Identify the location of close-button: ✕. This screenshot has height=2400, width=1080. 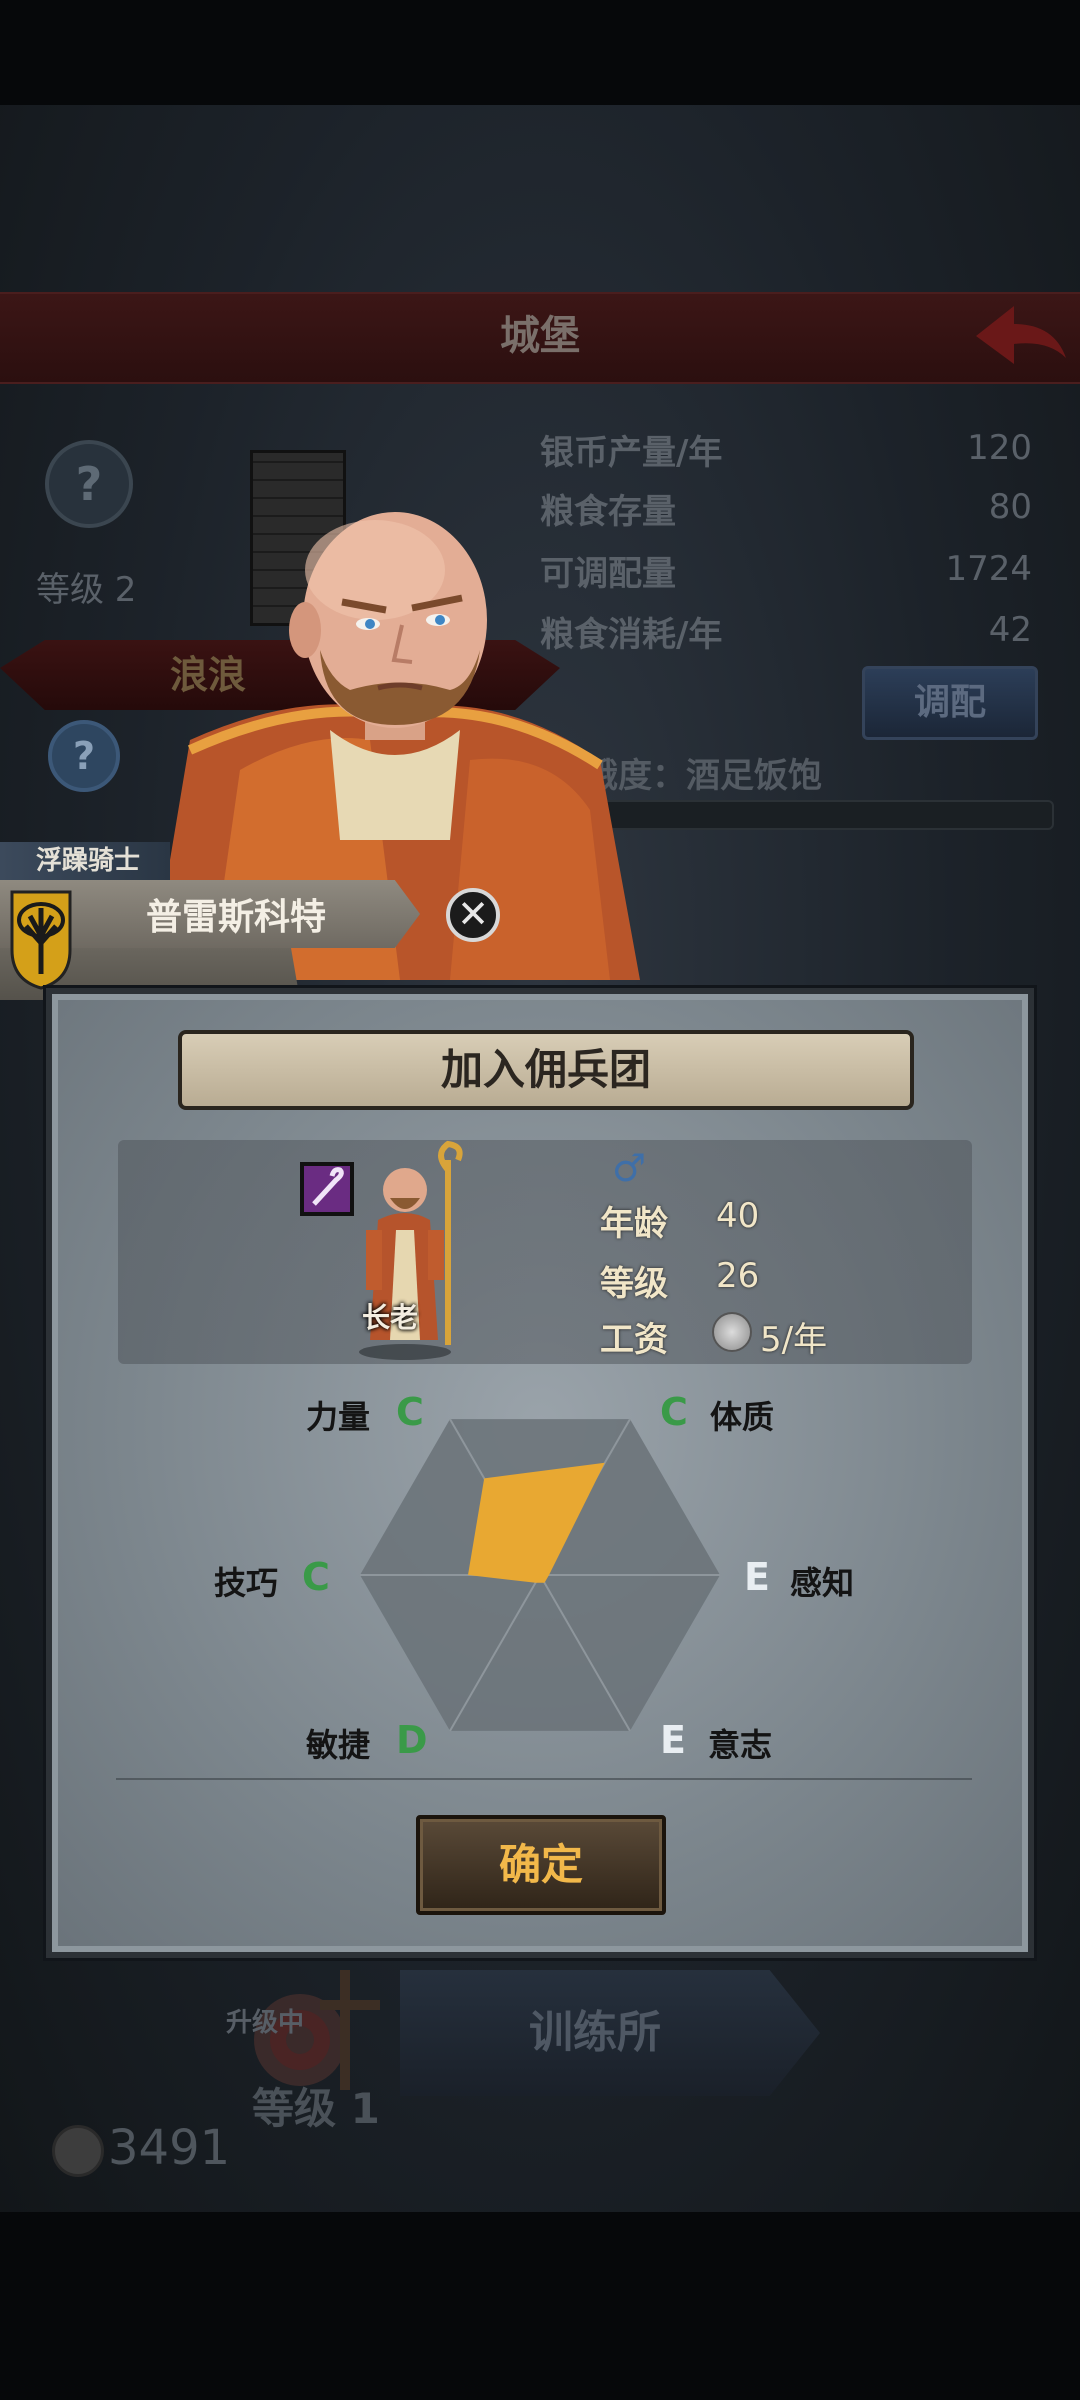
(473, 915).